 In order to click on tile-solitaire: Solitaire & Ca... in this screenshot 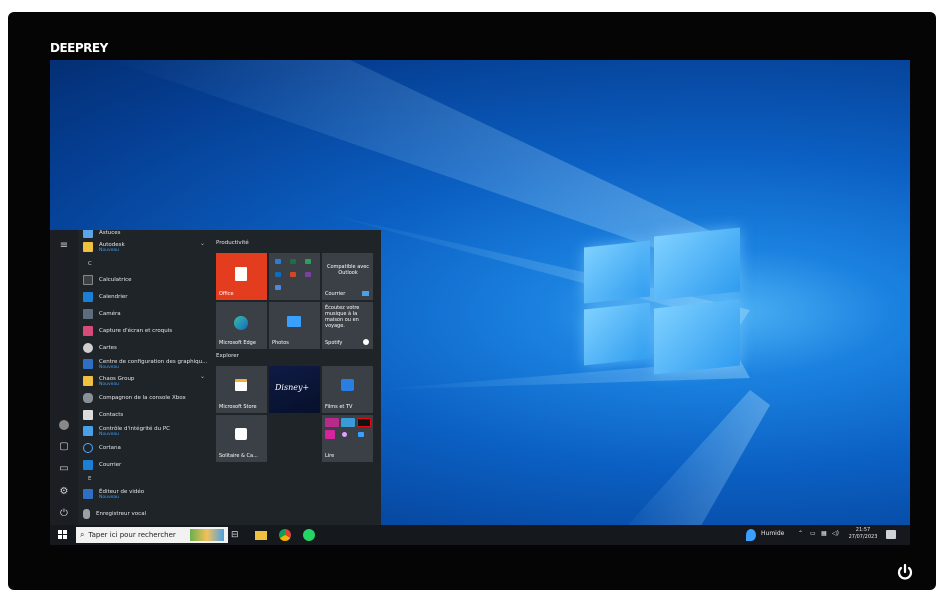, I will do `click(241, 438)`.